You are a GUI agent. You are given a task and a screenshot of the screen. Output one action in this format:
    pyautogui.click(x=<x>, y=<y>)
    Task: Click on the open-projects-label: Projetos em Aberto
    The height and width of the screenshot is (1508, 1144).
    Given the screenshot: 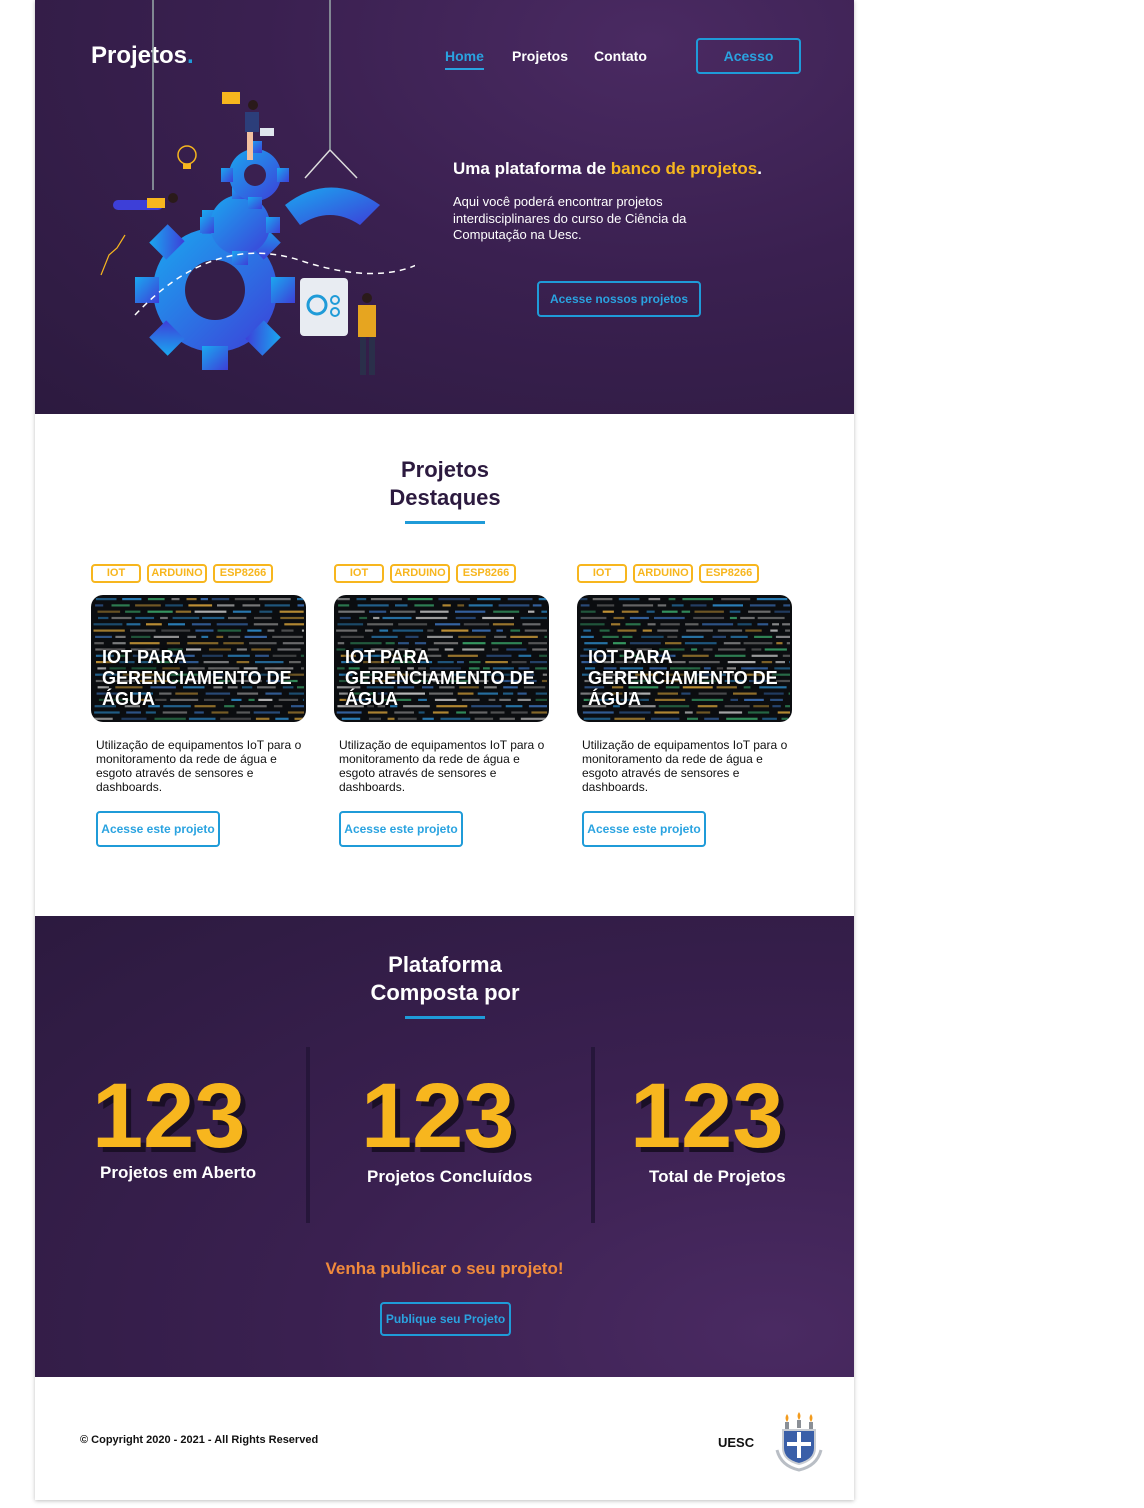 What is the action you would take?
    pyautogui.click(x=178, y=1172)
    